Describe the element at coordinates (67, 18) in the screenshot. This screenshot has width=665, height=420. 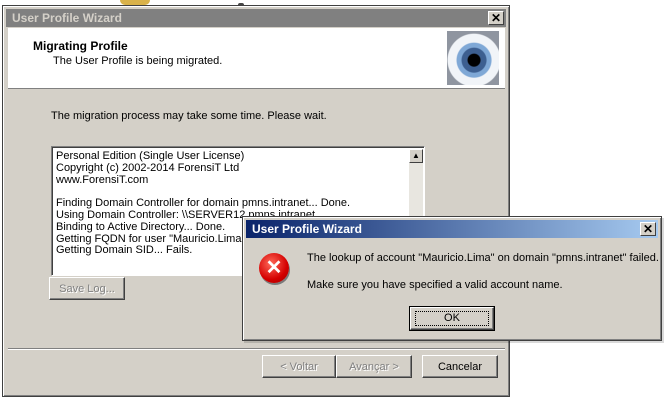
I see `wizard-title: User Profile Wizard` at that location.